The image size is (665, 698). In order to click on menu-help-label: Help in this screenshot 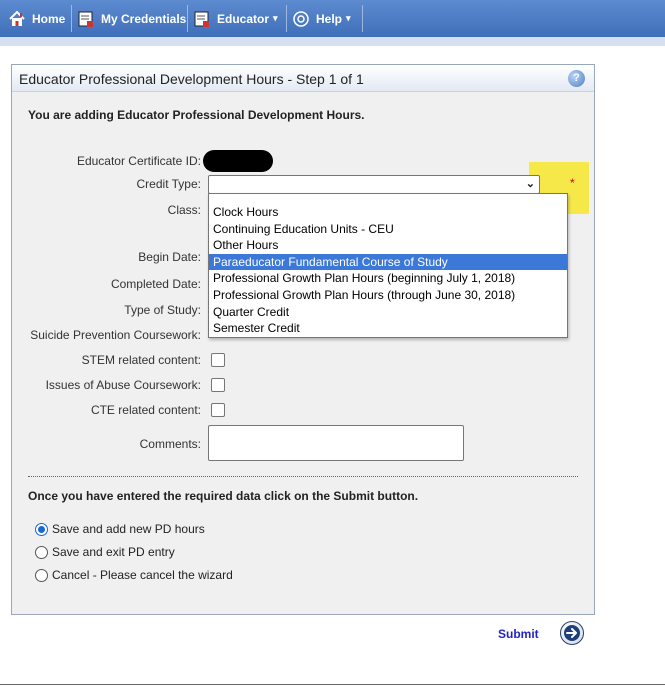, I will do `click(329, 18)`.